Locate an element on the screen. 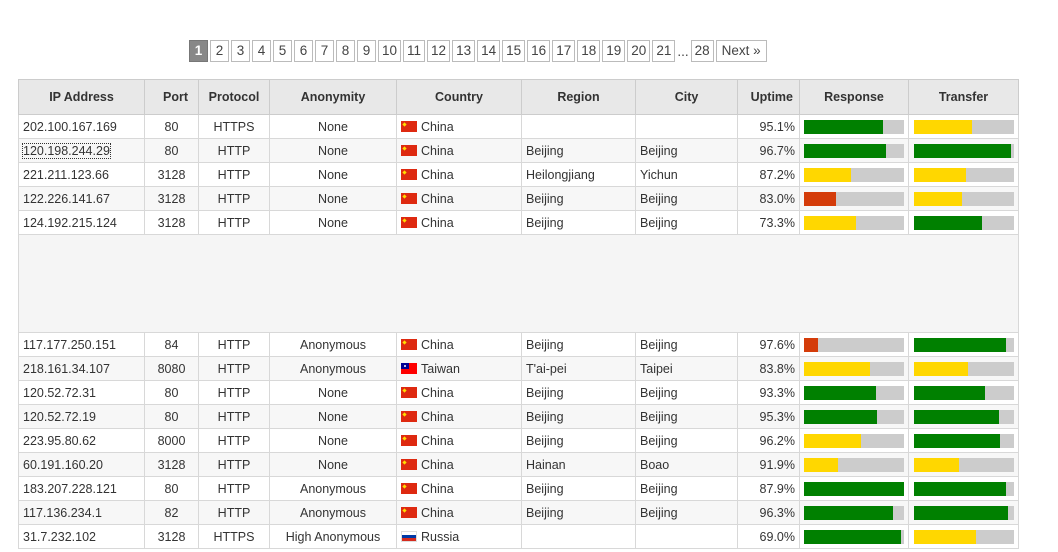  city-cell: Beijing is located at coordinates (686, 440).